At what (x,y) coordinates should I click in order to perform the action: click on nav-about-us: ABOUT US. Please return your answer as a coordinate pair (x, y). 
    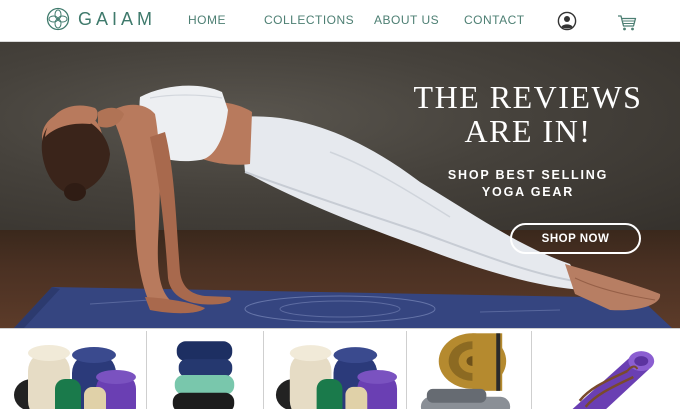
    Looking at the image, I should click on (406, 20).